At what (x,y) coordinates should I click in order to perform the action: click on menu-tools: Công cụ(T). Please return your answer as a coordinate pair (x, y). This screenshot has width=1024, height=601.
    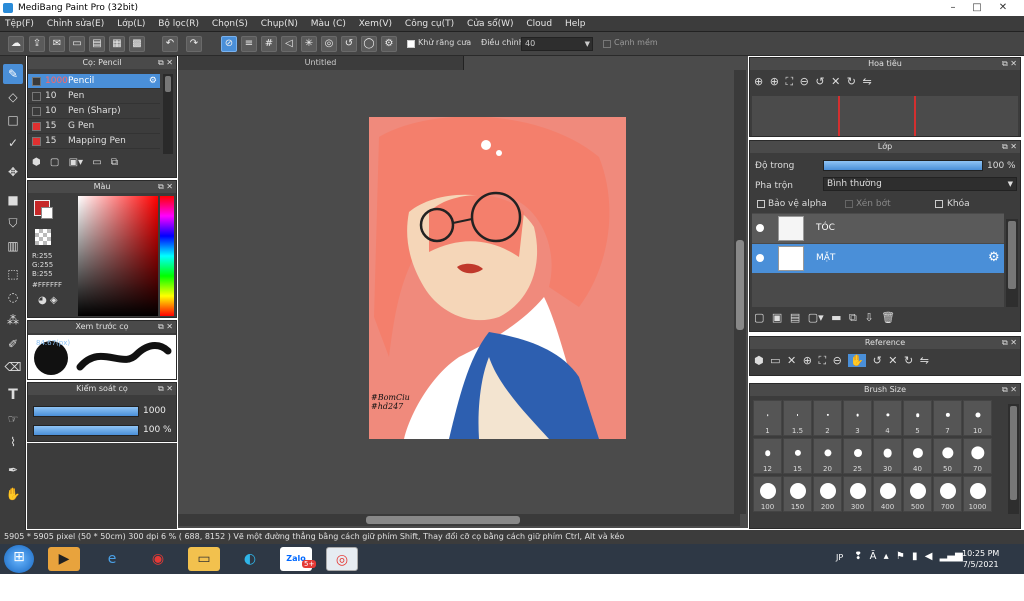
    Looking at the image, I should click on (429, 24).